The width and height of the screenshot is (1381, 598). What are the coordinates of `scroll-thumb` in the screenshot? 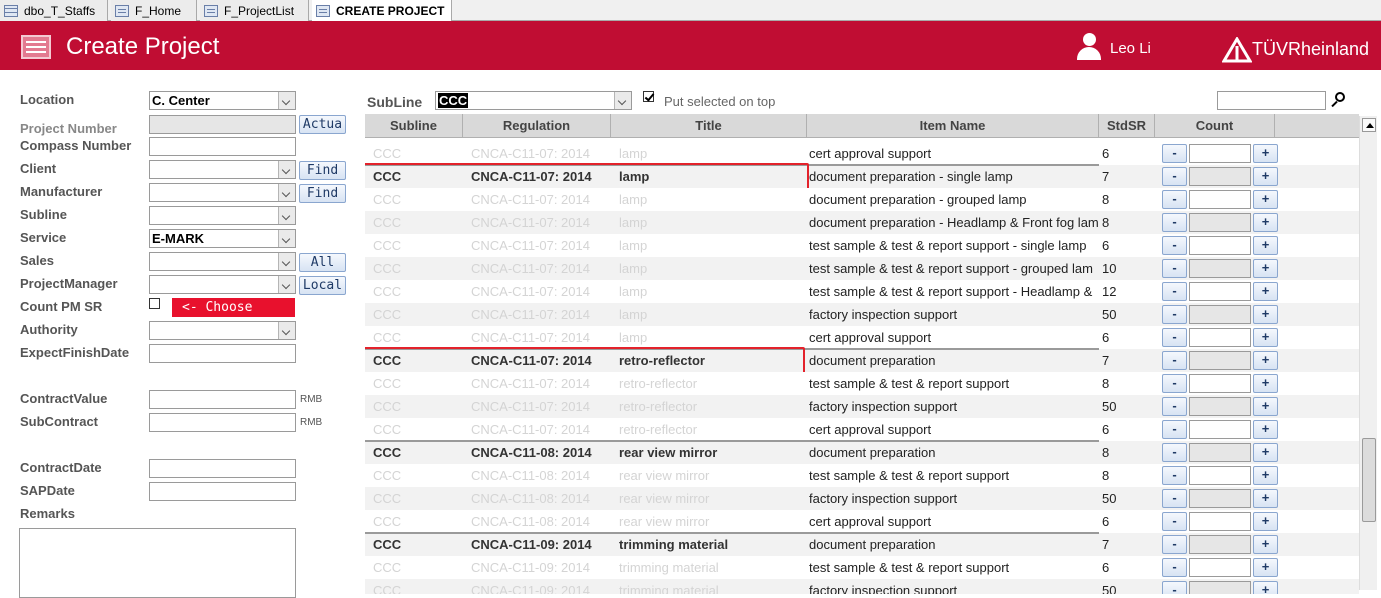 It's located at (1369, 480).